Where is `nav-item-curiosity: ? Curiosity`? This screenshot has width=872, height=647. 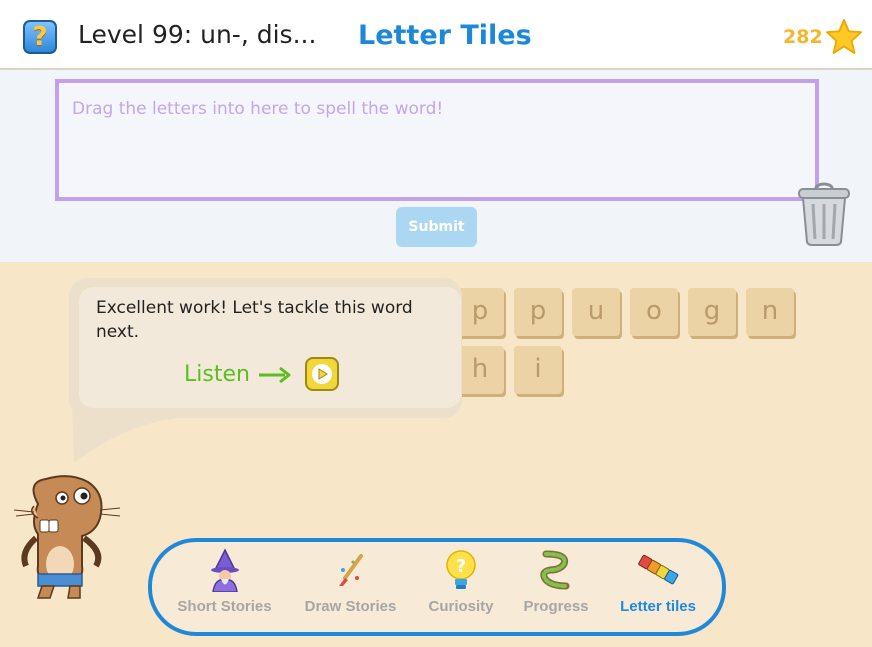 nav-item-curiosity: ? Curiosity is located at coordinates (461, 581).